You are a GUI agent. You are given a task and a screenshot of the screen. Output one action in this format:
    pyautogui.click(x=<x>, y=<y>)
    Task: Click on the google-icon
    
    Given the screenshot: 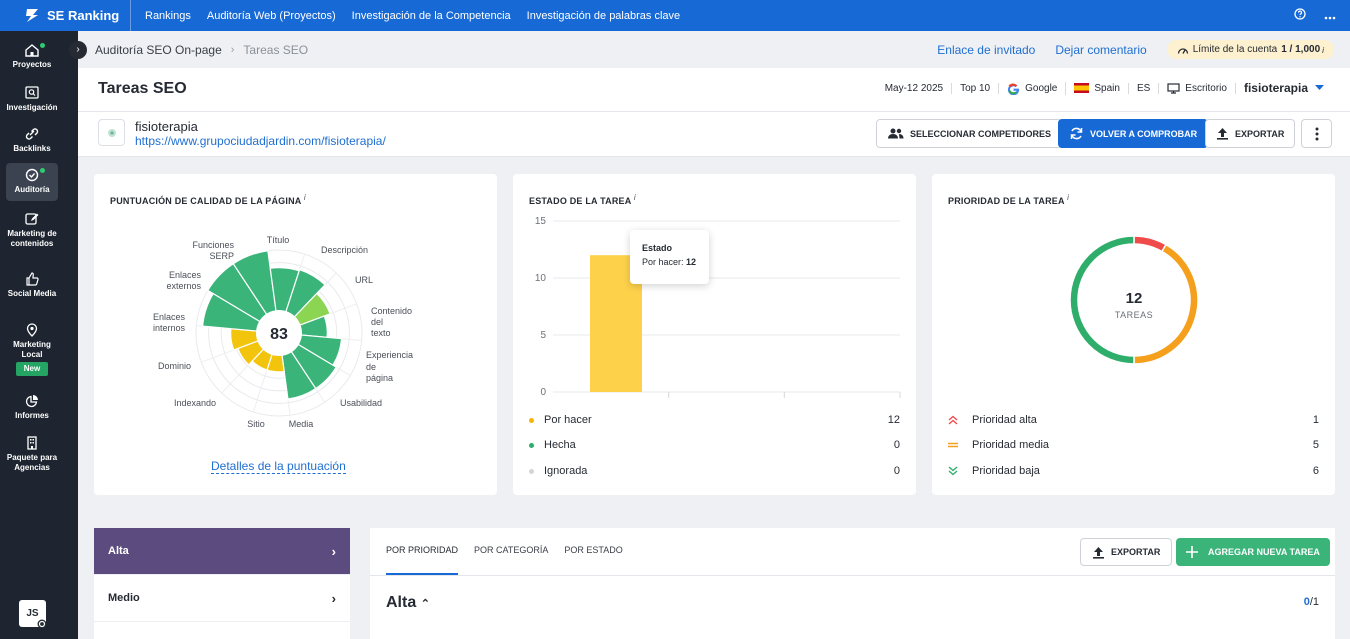 What is the action you would take?
    pyautogui.click(x=1014, y=89)
    